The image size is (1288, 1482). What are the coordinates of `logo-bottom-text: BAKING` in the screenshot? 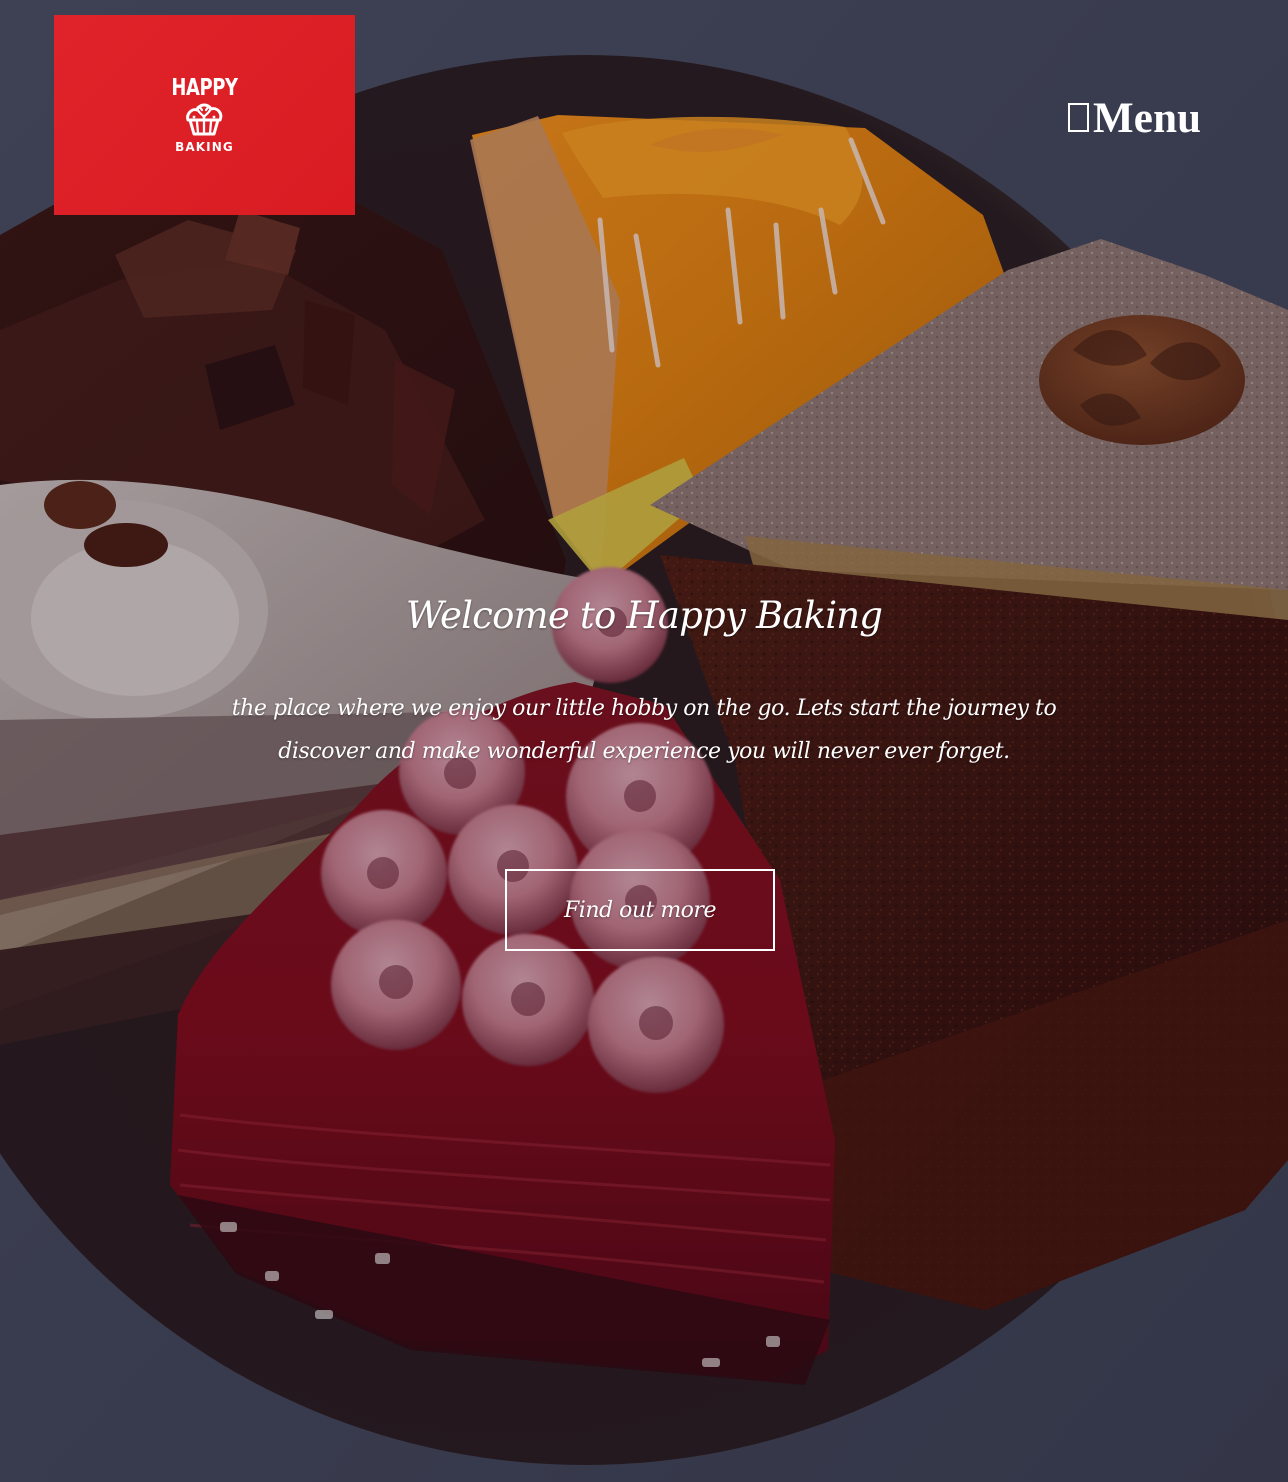 It's located at (204, 146).